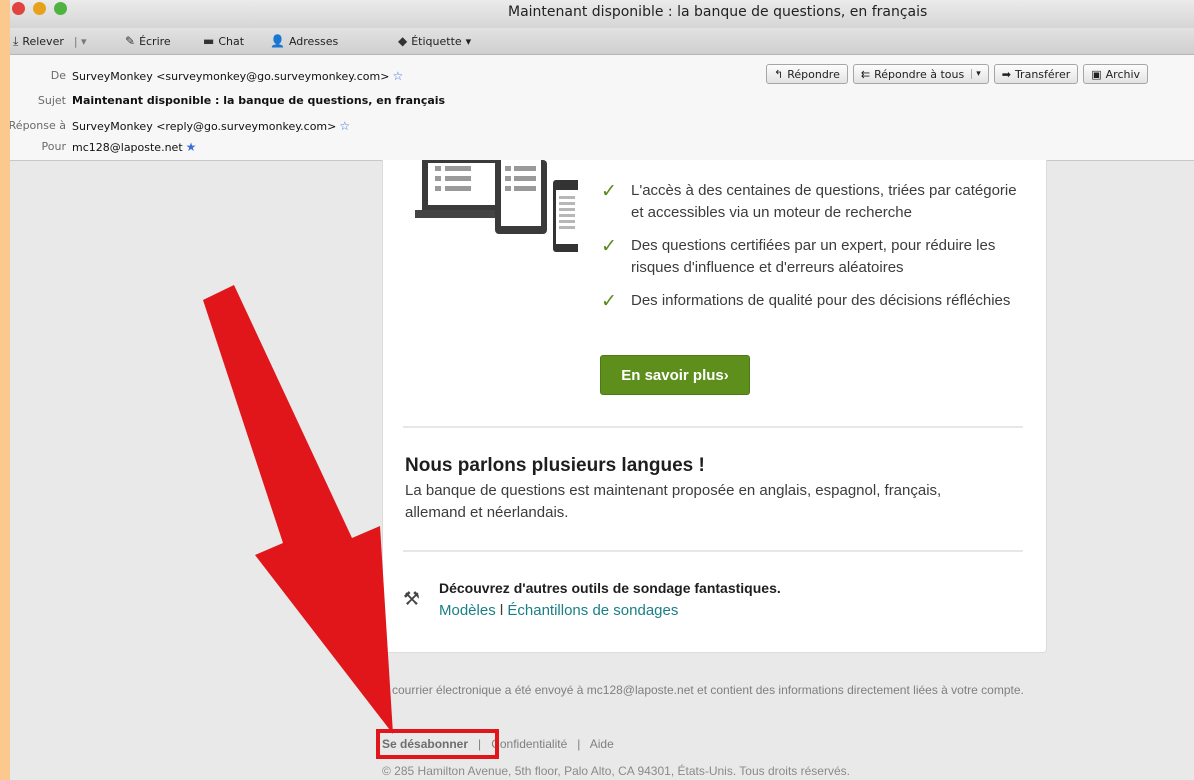  Describe the element at coordinates (468, 41) in the screenshot. I see `tag-dropdown-icon: ▾` at that location.